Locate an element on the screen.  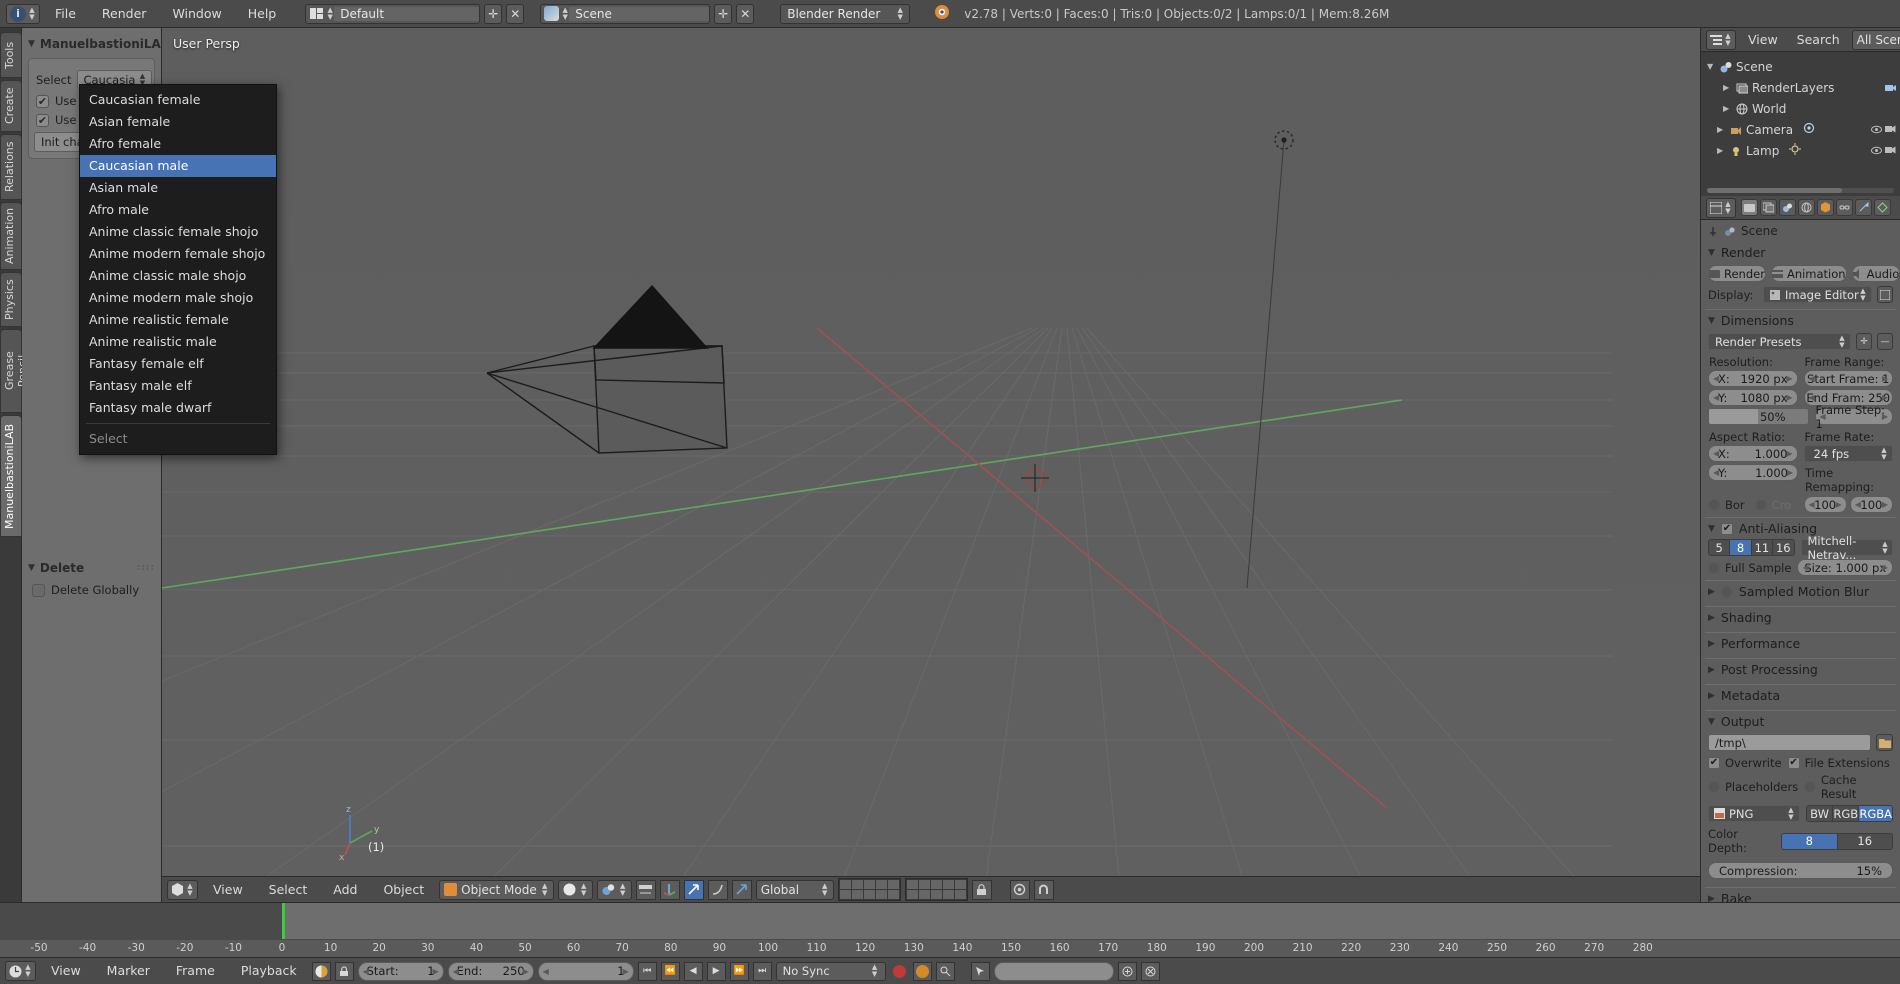
time-remap-old-field: ◀ 100 ▶ is located at coordinates (1825, 504).